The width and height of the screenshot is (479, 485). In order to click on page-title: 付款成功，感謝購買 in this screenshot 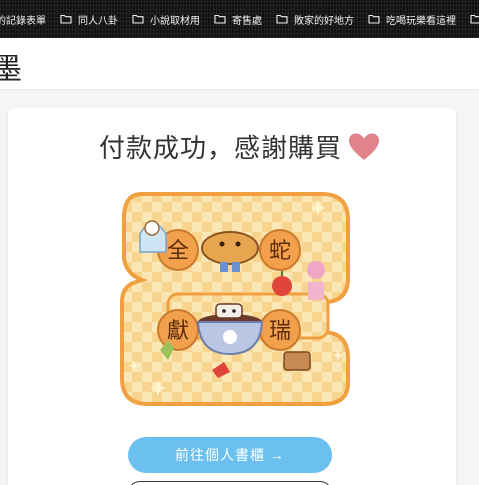, I will do `click(239, 146)`.